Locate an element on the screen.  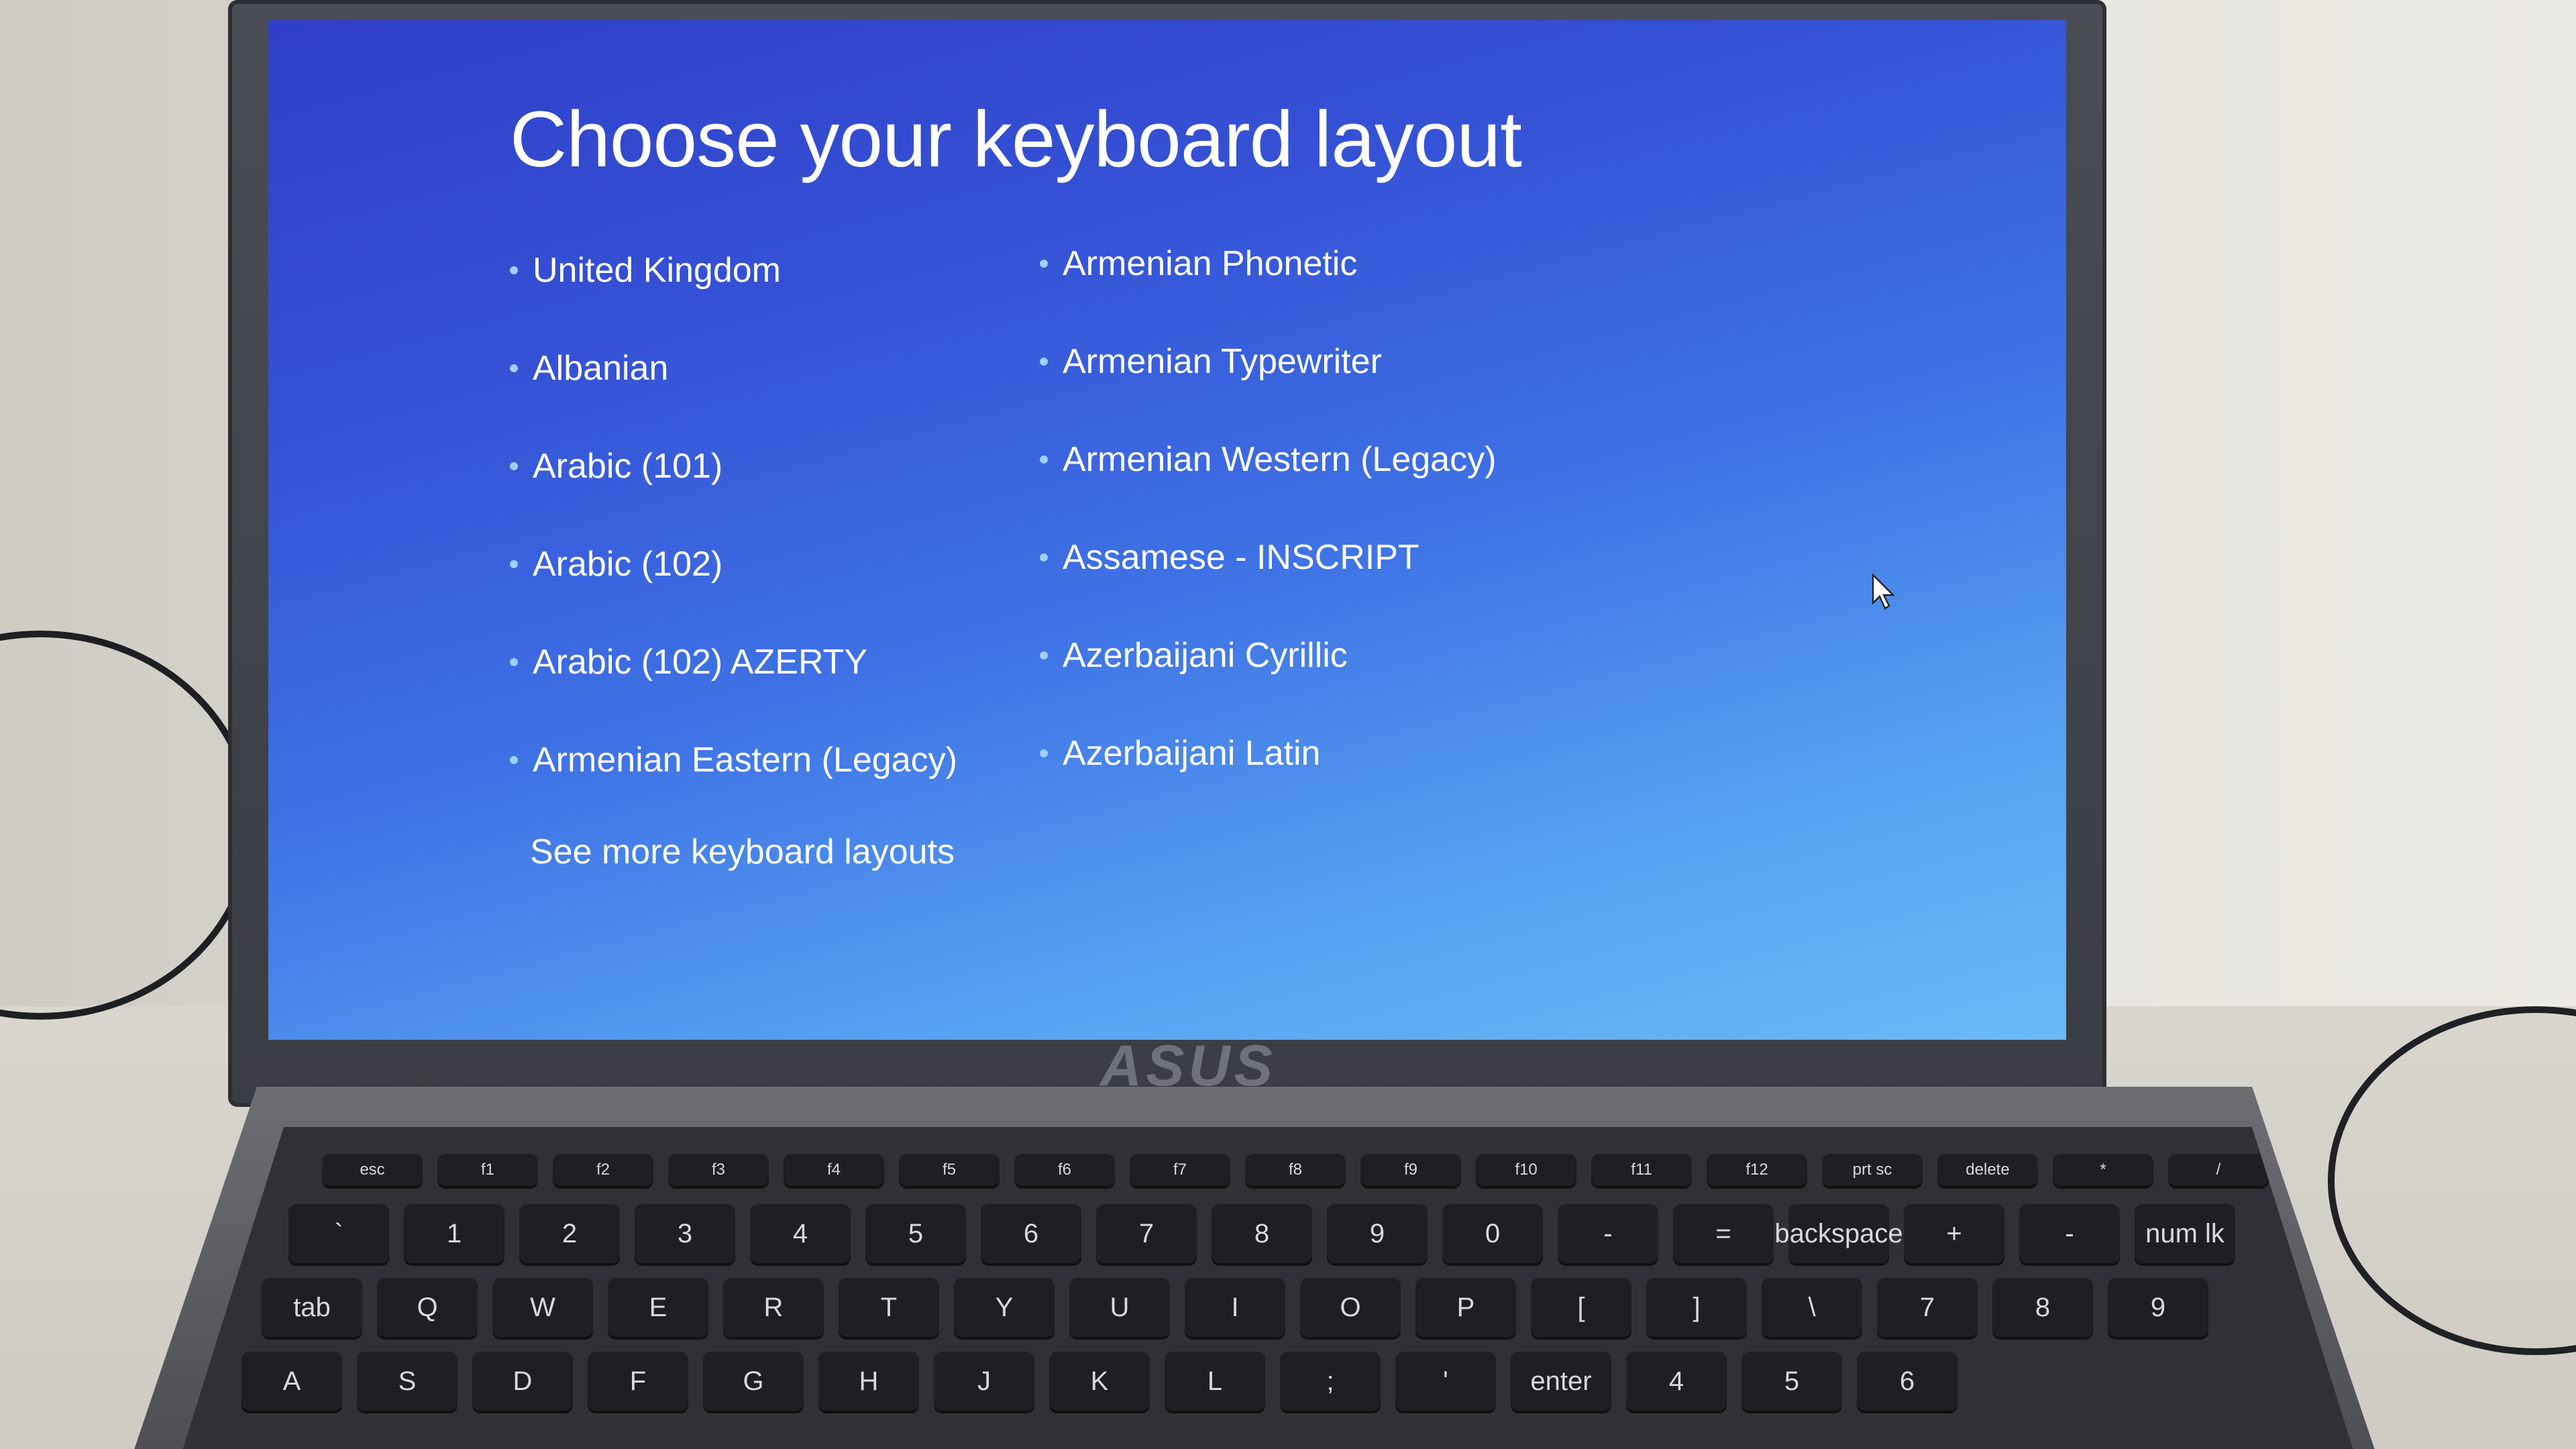
keyboard-key: U is located at coordinates (1119, 1307).